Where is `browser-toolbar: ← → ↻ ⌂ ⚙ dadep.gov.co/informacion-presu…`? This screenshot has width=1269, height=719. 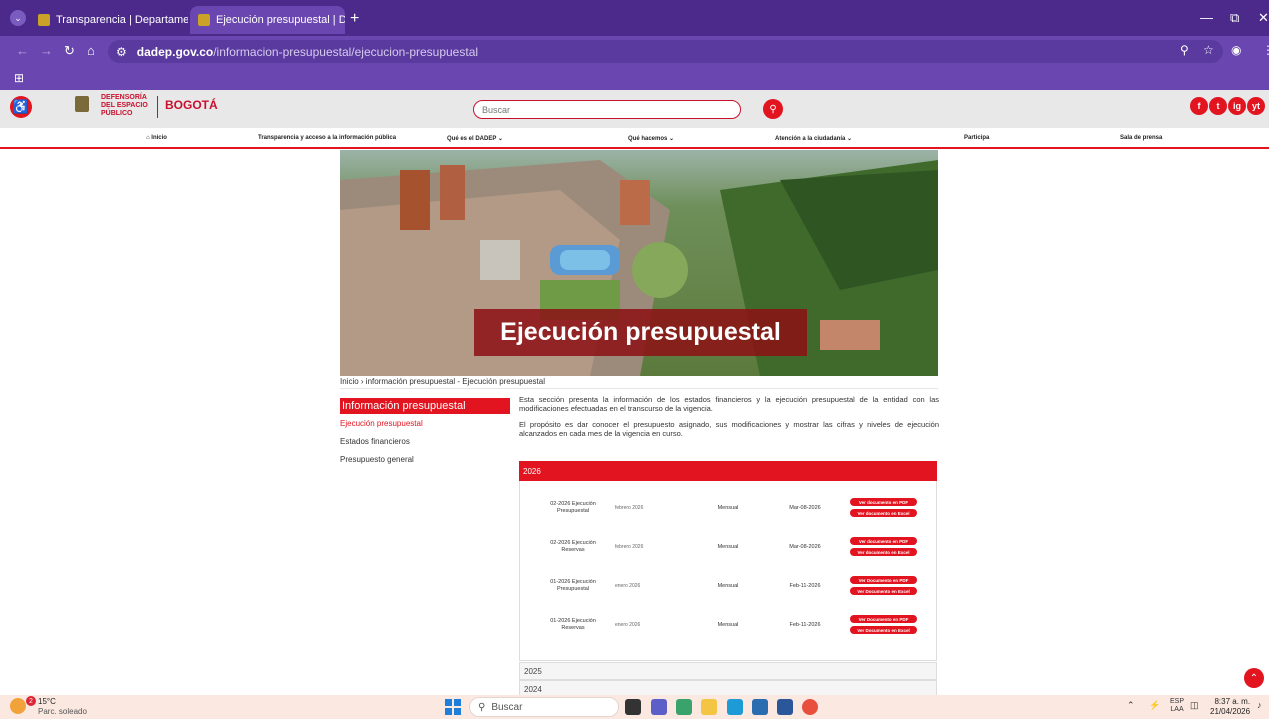 browser-toolbar: ← → ↻ ⌂ ⚙ dadep.gov.co/informacion-presu… is located at coordinates (634, 51).